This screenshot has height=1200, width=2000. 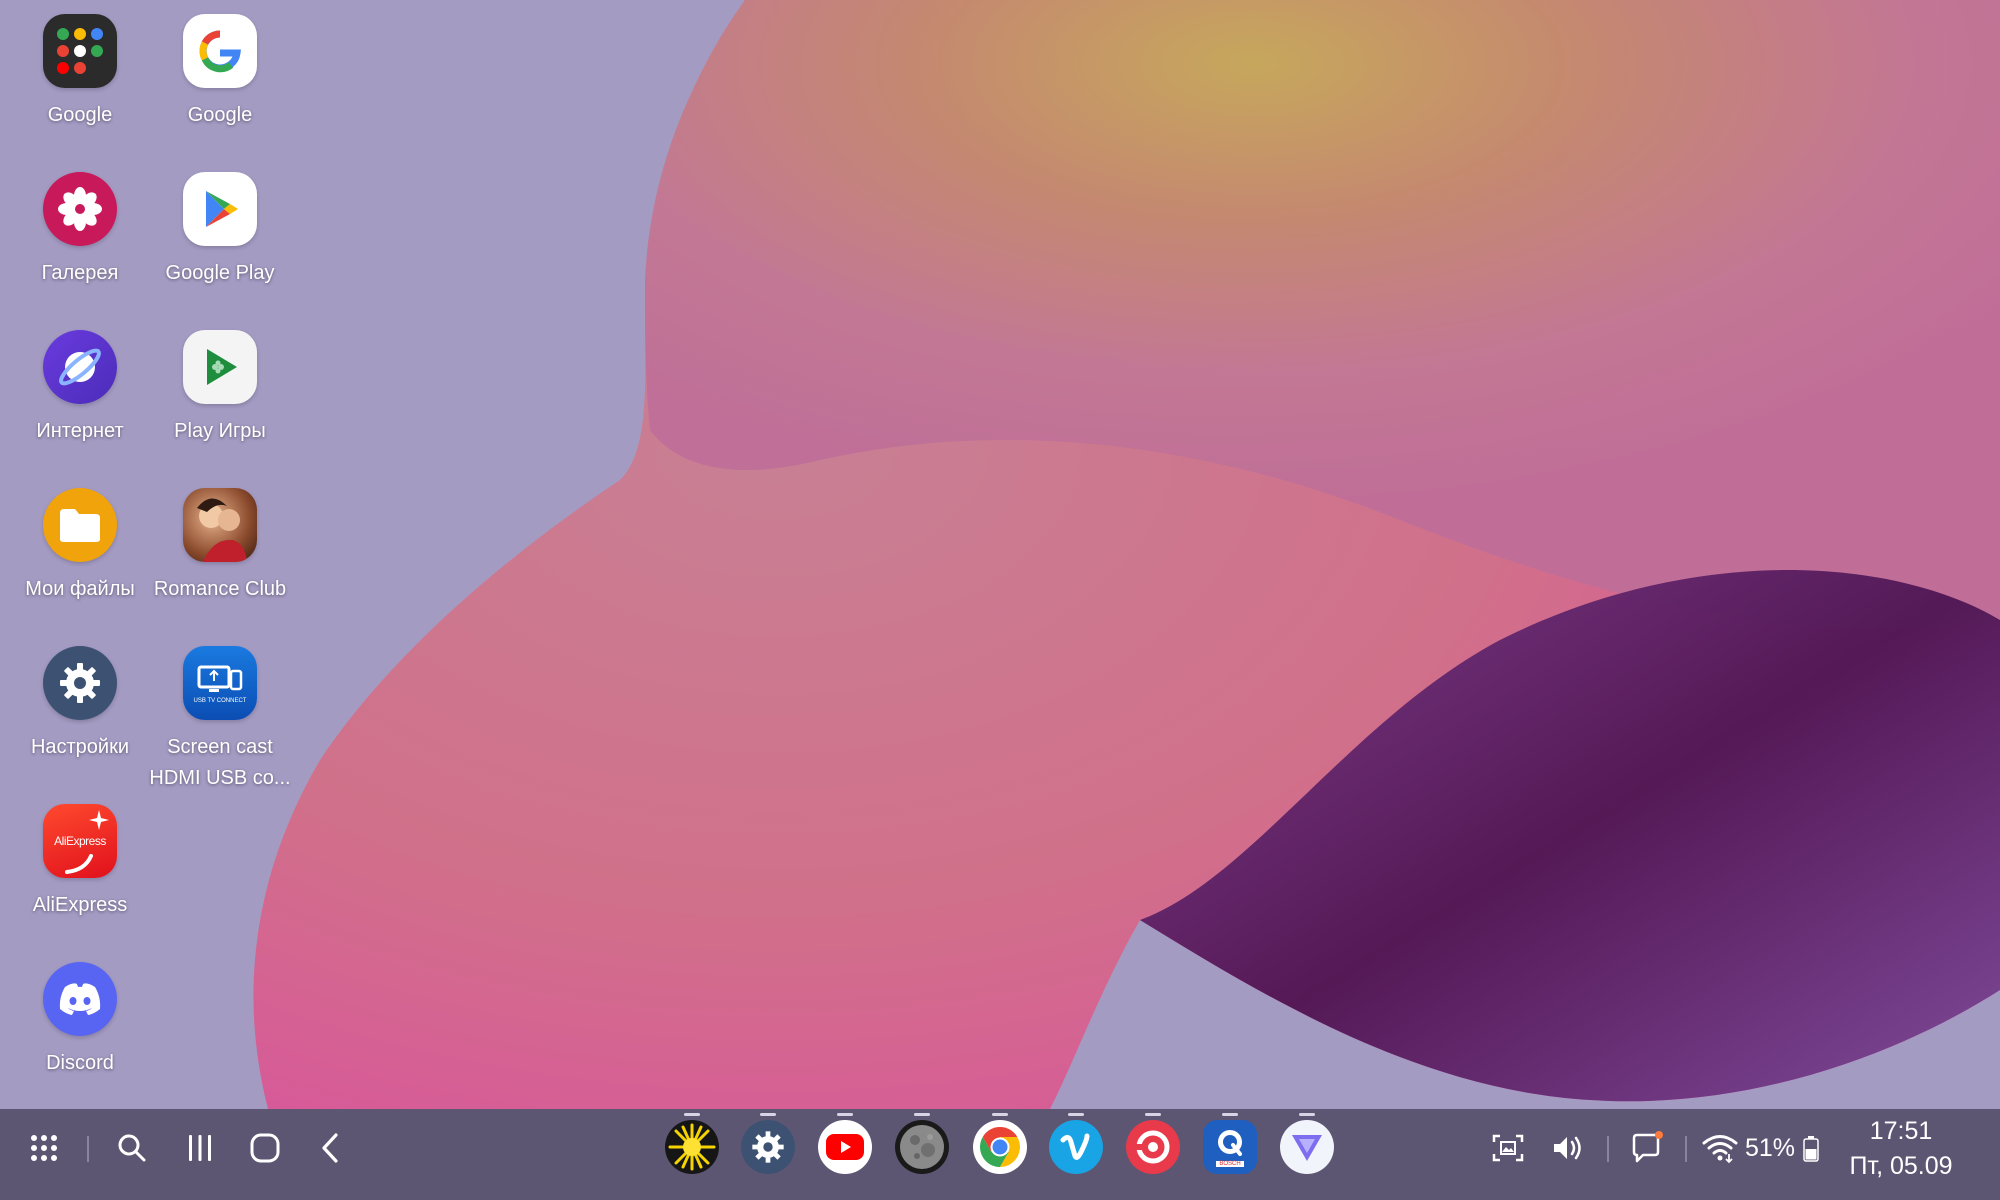 I want to click on google-g-icon, so click(x=220, y=51).